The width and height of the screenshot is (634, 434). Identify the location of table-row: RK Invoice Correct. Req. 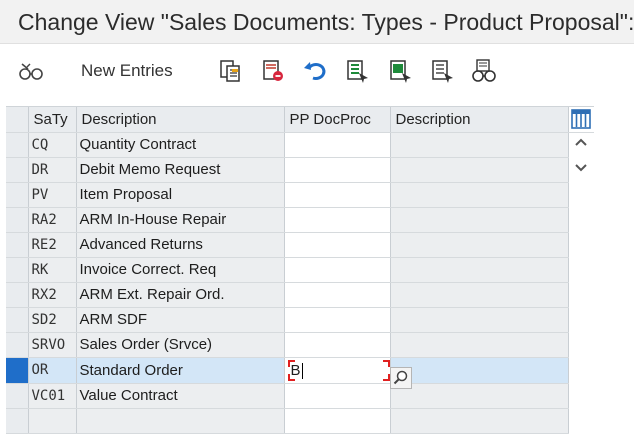
(300, 270).